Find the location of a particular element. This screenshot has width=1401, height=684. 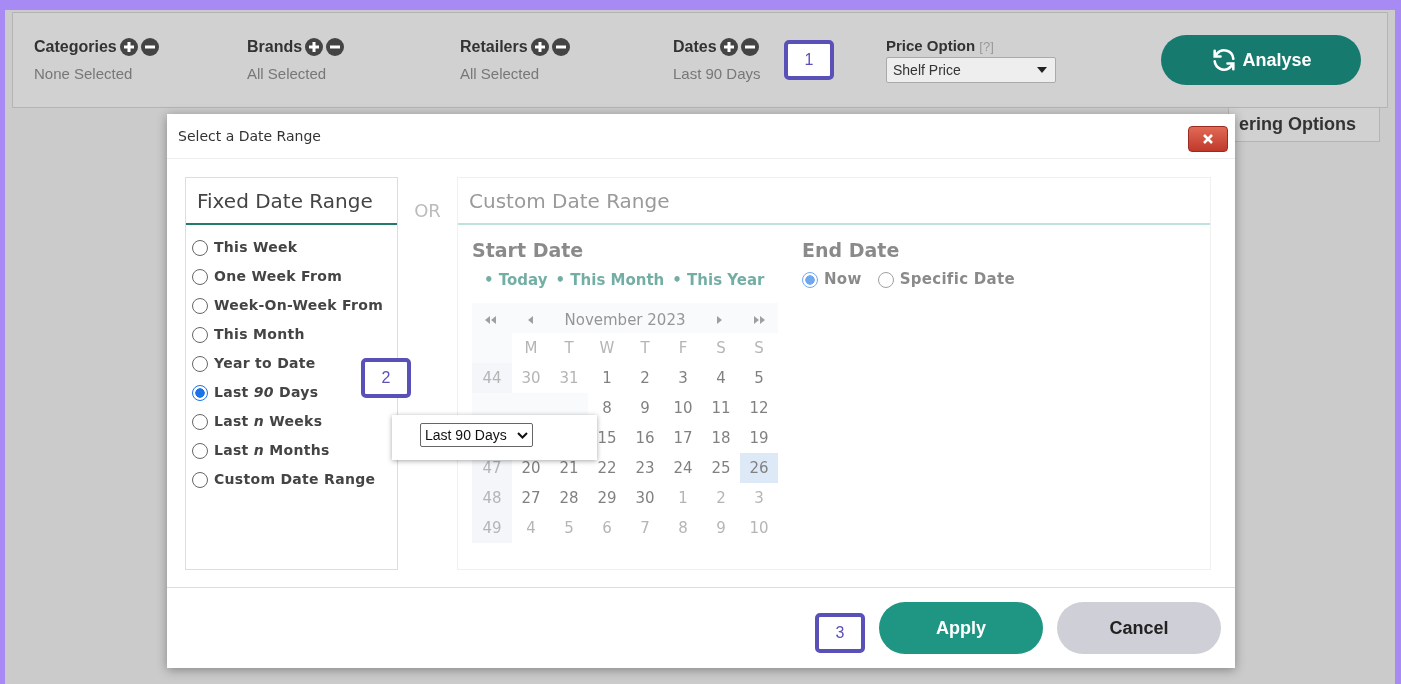

option-label: Last n Weeks is located at coordinates (269, 421).